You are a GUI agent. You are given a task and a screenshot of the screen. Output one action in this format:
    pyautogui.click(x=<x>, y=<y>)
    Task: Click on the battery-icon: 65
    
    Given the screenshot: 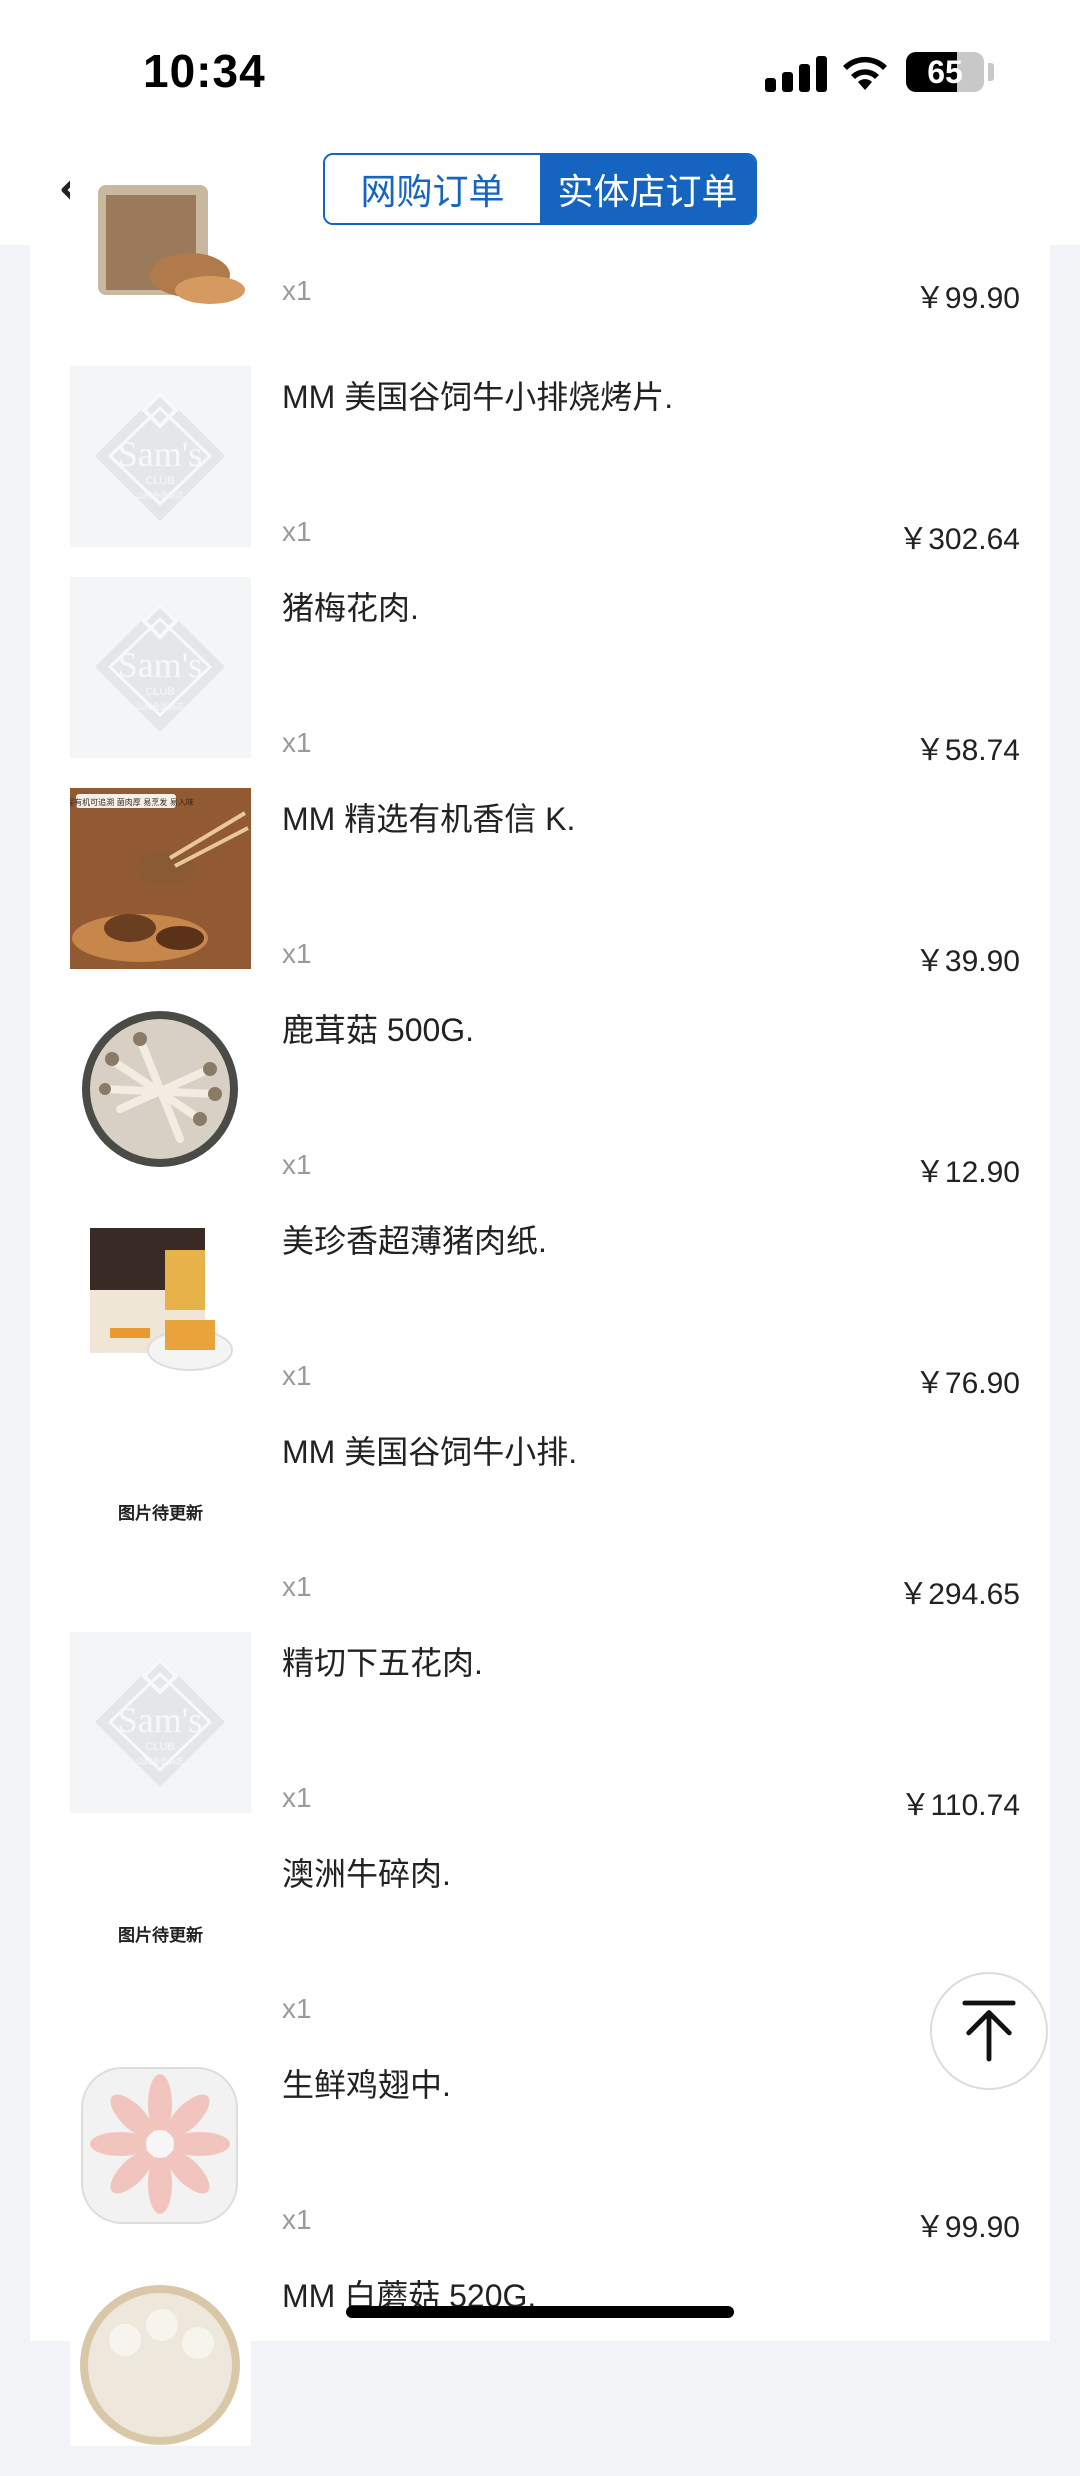 What is the action you would take?
    pyautogui.click(x=945, y=72)
    